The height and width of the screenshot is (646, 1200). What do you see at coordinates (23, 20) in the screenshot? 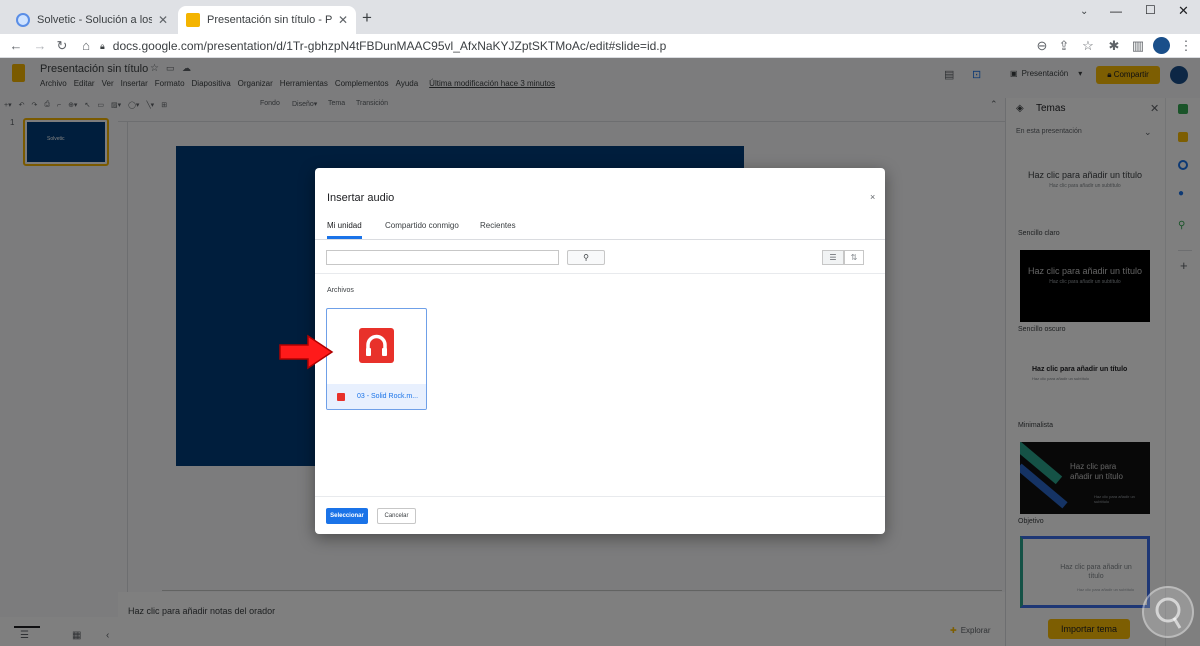
I see `solvetic-favicon-icon` at bounding box center [23, 20].